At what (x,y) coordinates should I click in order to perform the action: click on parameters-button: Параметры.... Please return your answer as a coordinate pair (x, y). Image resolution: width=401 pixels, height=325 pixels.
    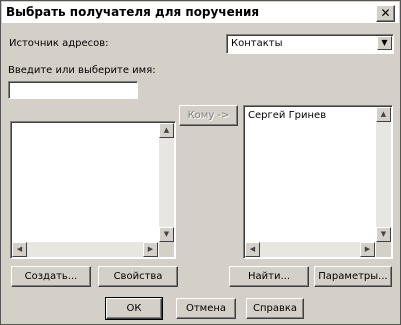
    Looking at the image, I should click on (353, 276).